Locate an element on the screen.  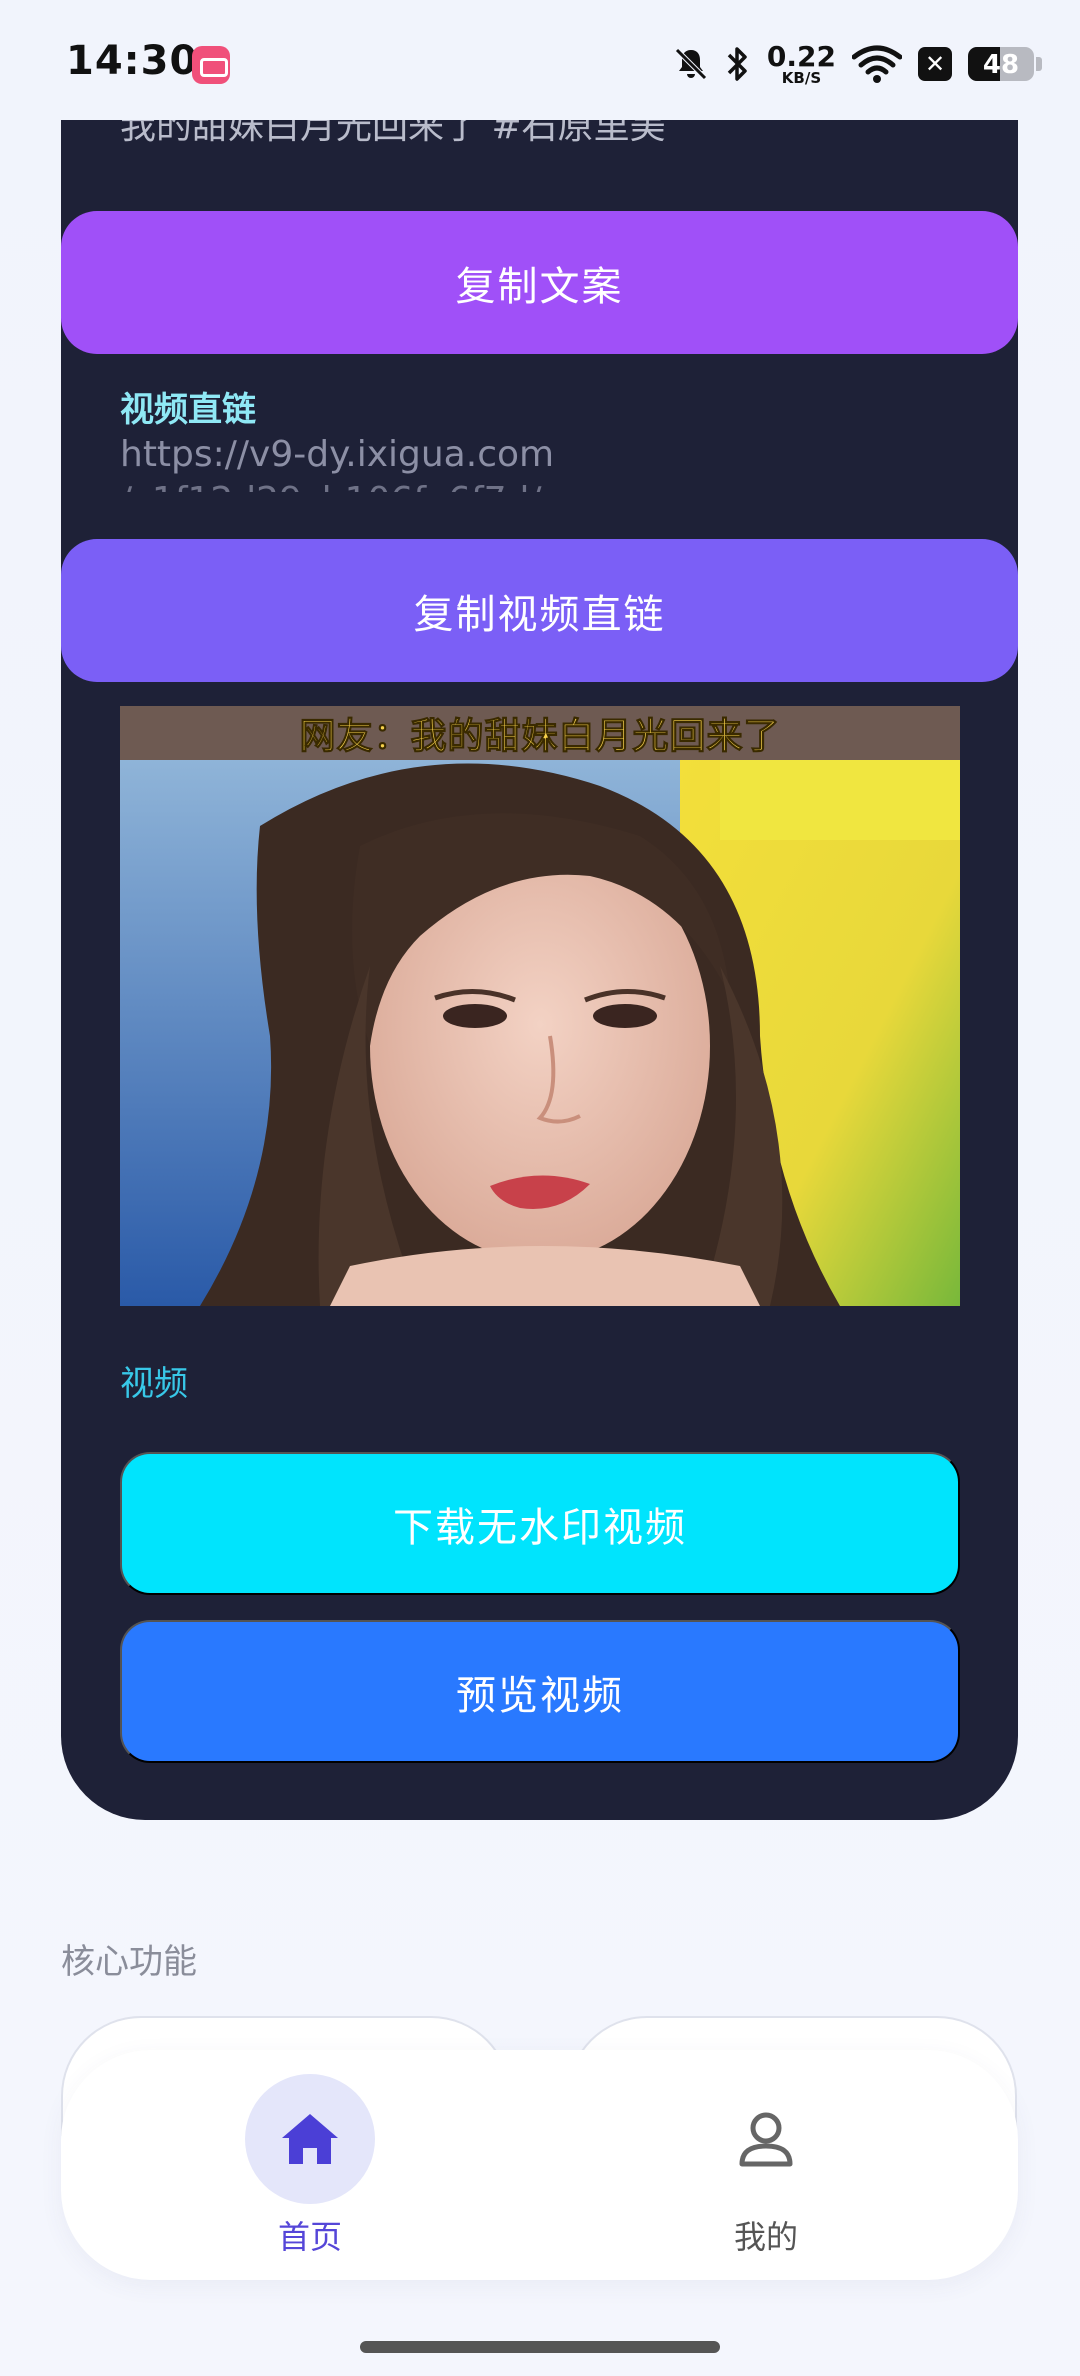
status-time: 14:30 is located at coordinates (132, 61).